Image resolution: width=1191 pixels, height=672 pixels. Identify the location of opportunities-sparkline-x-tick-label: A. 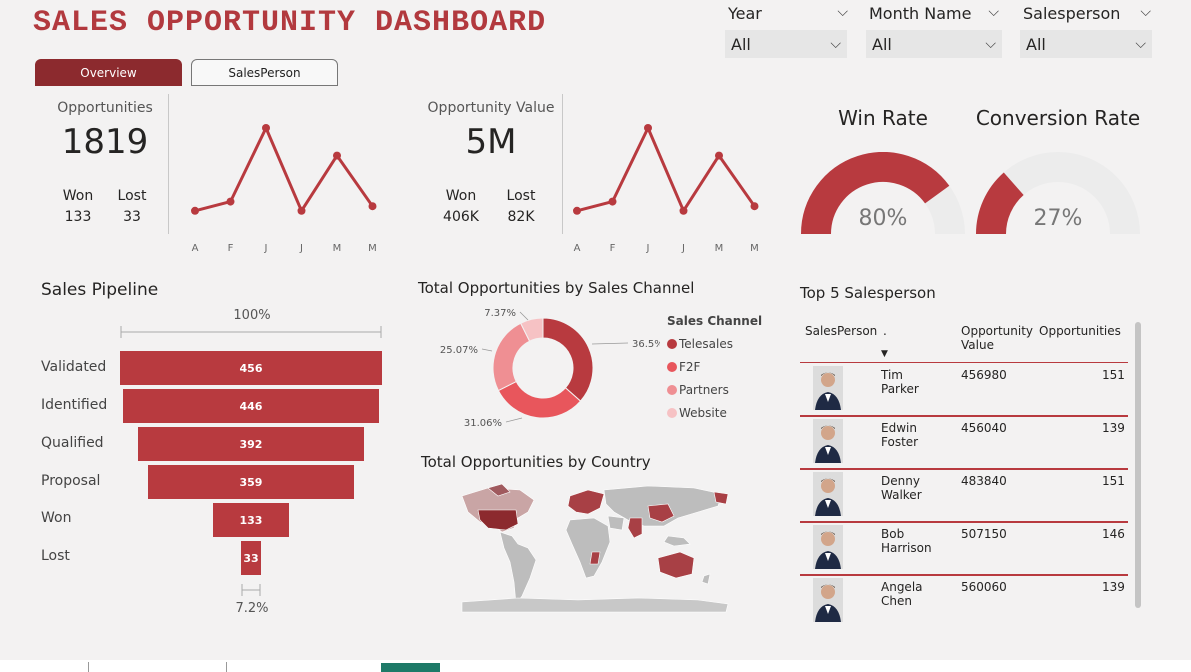
(195, 248).